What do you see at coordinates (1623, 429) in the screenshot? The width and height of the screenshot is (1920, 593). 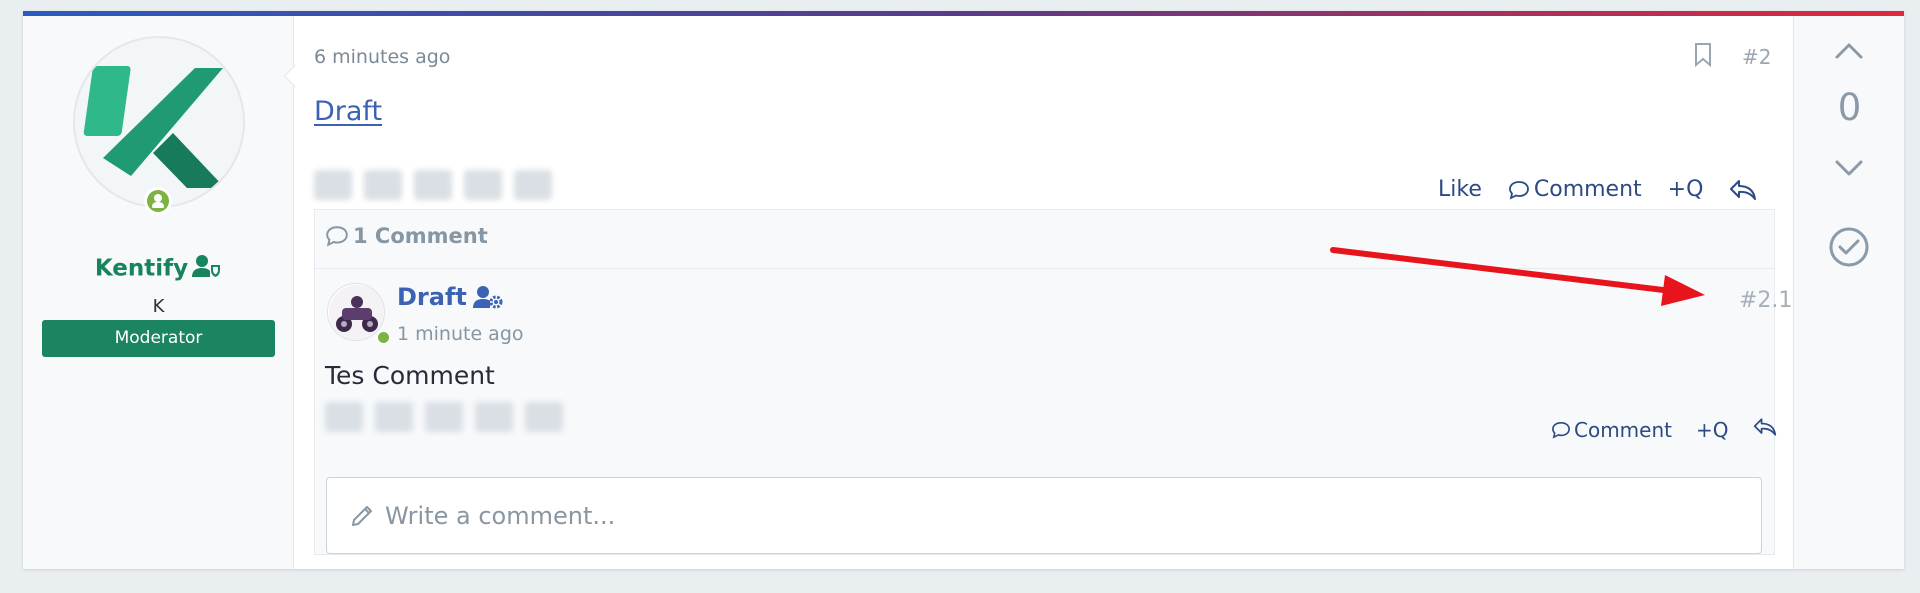 I see `comment-reply-label: Comment` at bounding box center [1623, 429].